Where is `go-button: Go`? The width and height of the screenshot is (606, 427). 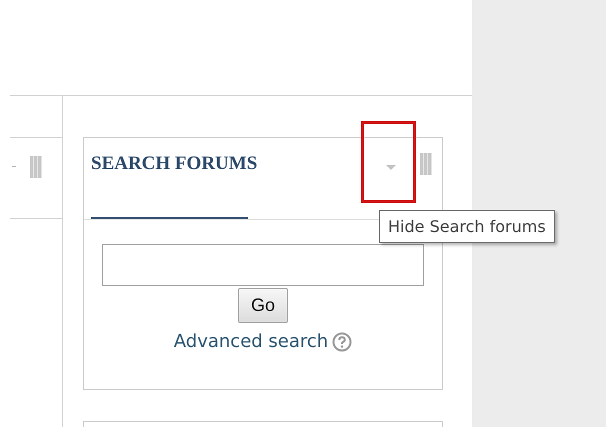 go-button: Go is located at coordinates (263, 305).